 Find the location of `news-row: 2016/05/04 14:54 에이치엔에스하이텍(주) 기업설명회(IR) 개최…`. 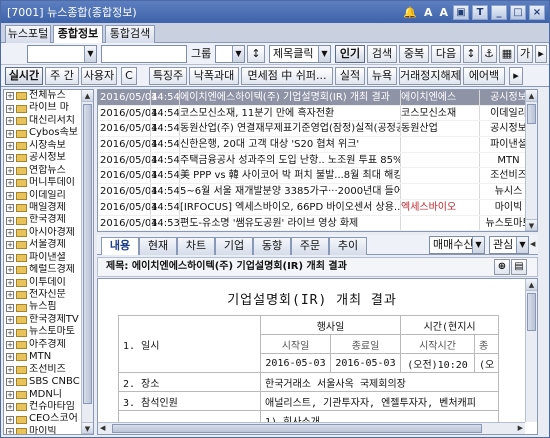

news-row: 2016/05/04 14:54 에이치엔에스하이텍(주) 기업설명회(IR) 개최… is located at coordinates (317, 98).